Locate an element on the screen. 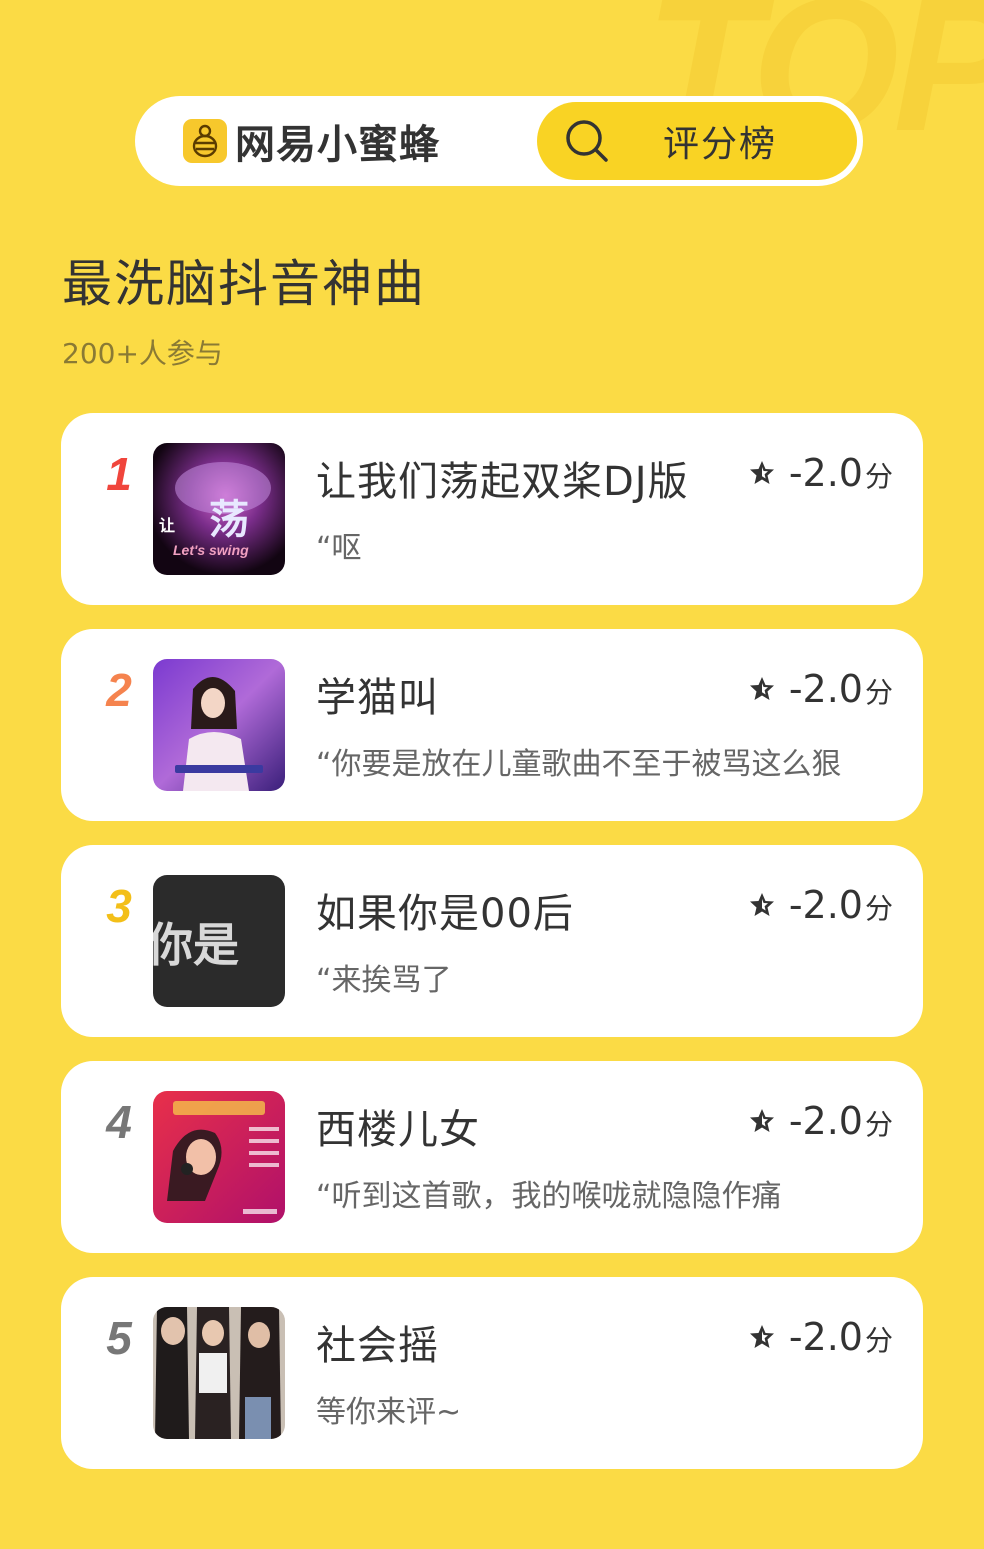 The height and width of the screenshot is (1549, 984). brand: 网易小蜜蜂 is located at coordinates (311, 143).